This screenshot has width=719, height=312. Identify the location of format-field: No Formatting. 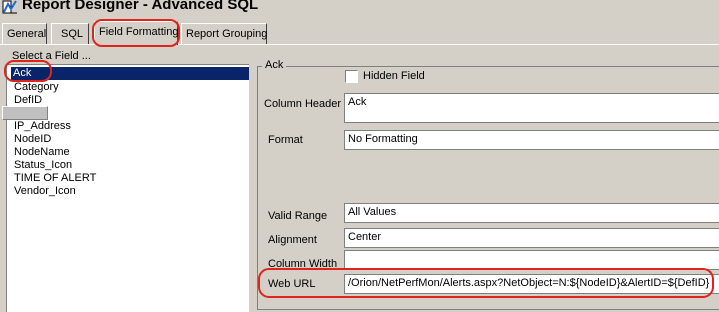
(531, 140).